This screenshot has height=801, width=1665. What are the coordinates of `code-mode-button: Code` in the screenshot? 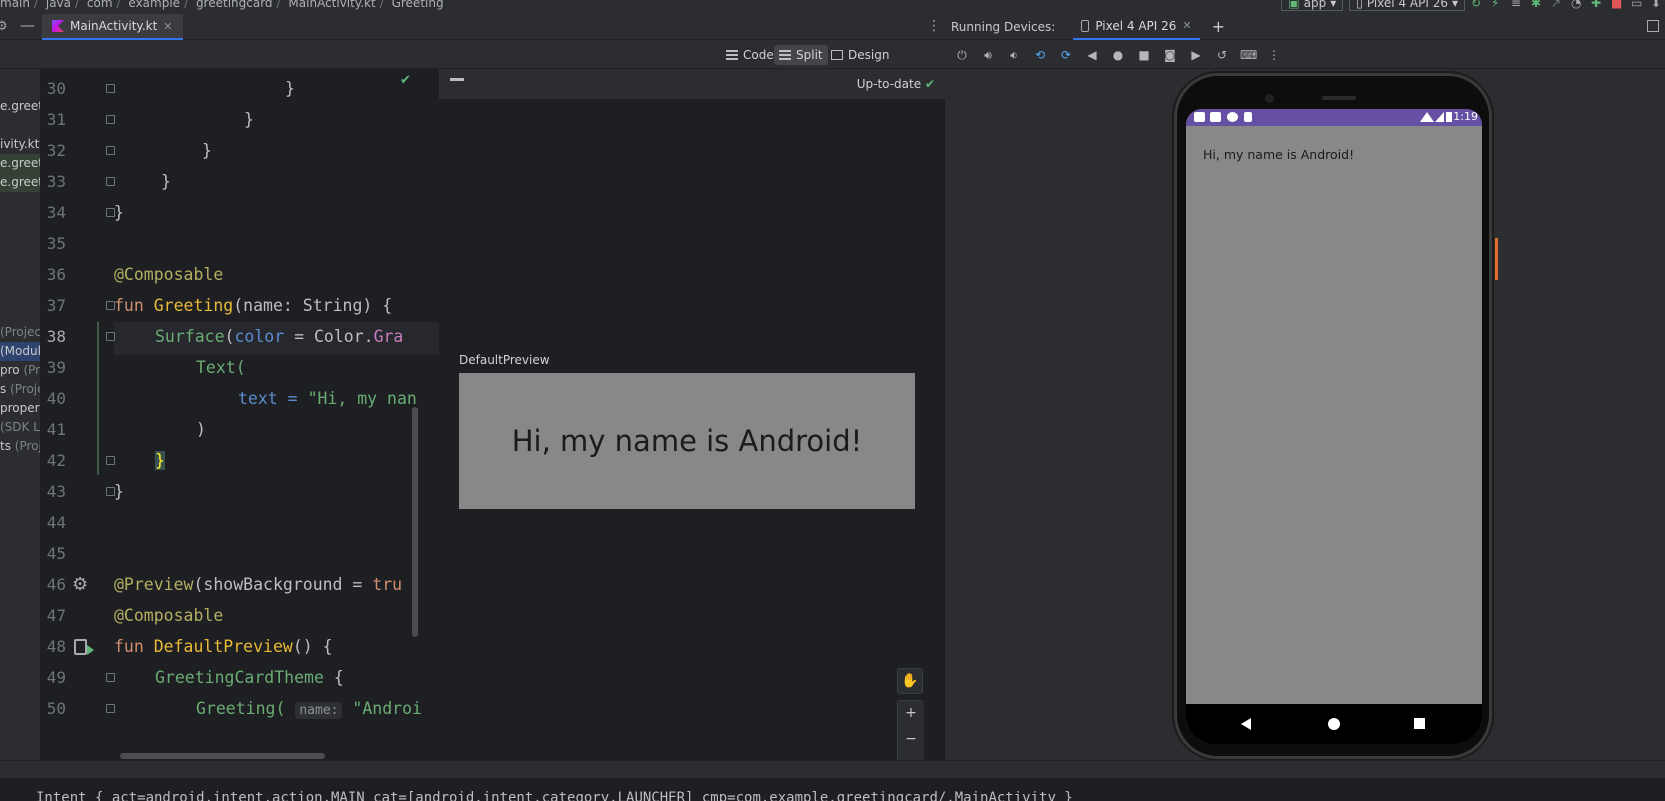 It's located at (750, 55).